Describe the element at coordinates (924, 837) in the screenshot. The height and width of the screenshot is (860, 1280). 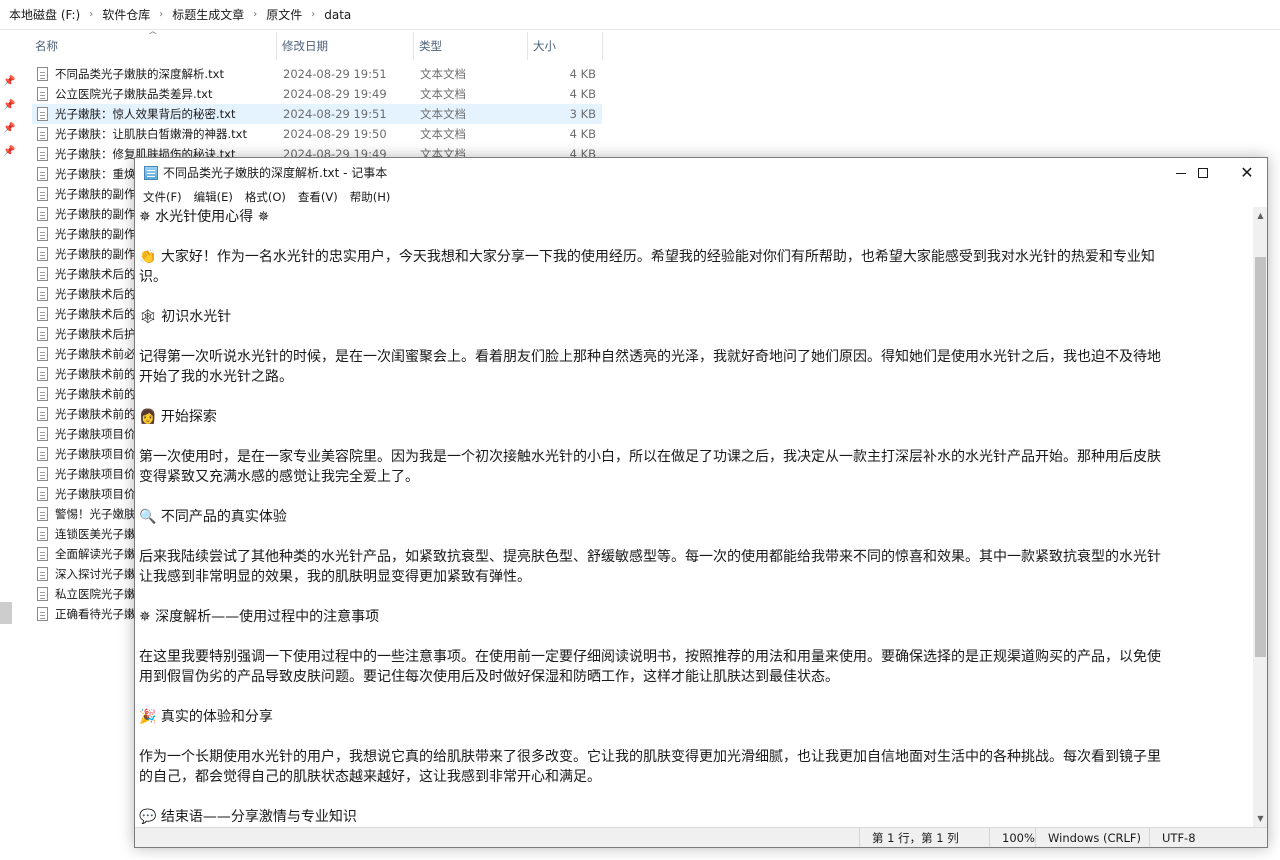
I see `cursor-position: 第 1 行，第 1 列` at that location.